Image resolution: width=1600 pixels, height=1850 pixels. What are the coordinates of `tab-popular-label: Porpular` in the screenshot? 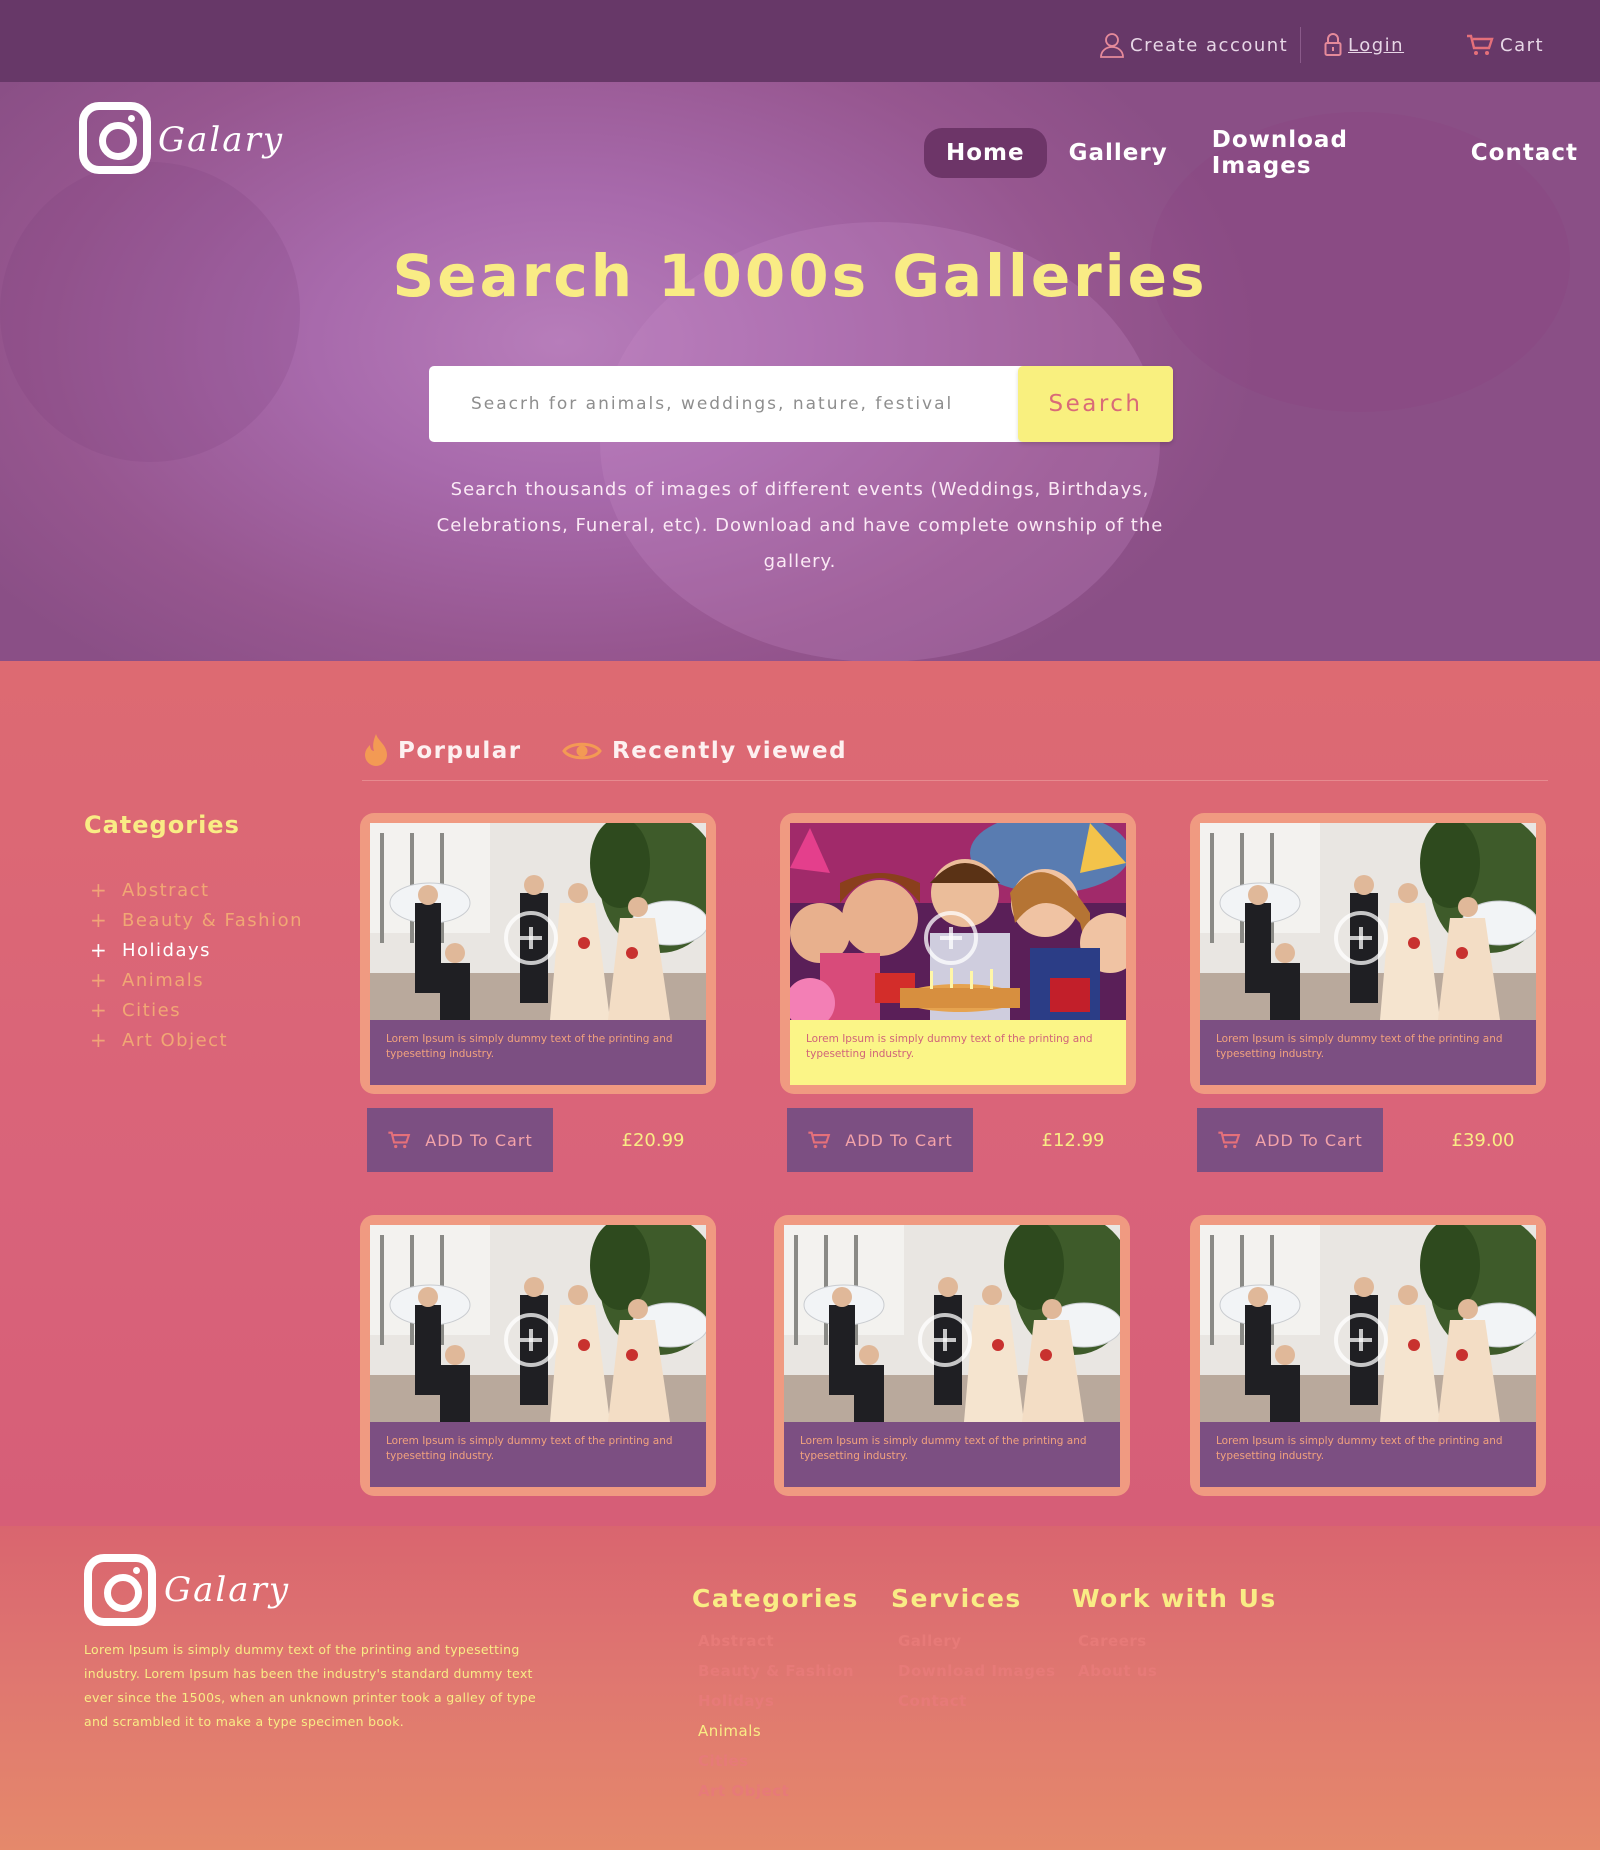 It's located at (460, 751).